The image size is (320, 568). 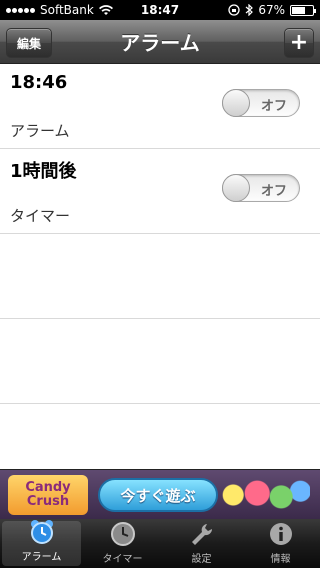 What do you see at coordinates (20, 10) in the screenshot?
I see `signal-icon` at bounding box center [20, 10].